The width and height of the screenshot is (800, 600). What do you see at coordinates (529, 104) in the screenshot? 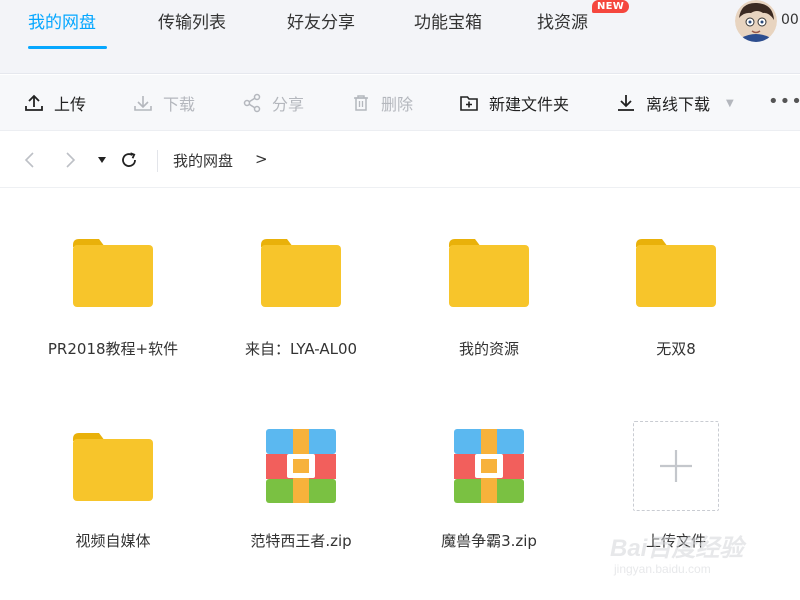
I see `new-folder-label: 新建文件夹` at bounding box center [529, 104].